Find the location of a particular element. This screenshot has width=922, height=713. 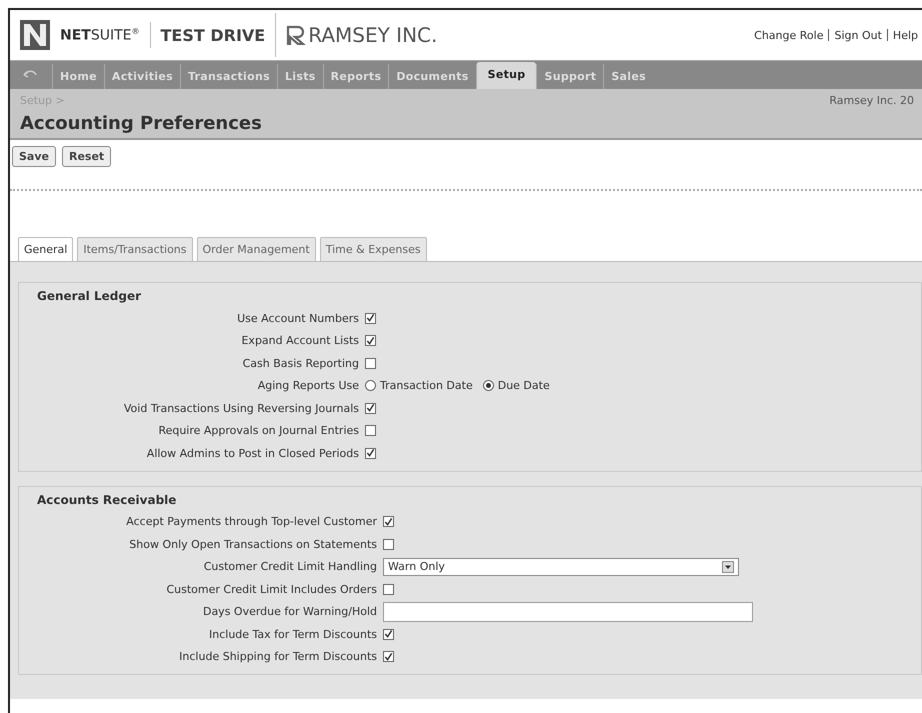

dropdown-field: Warn Only is located at coordinates (561, 567).